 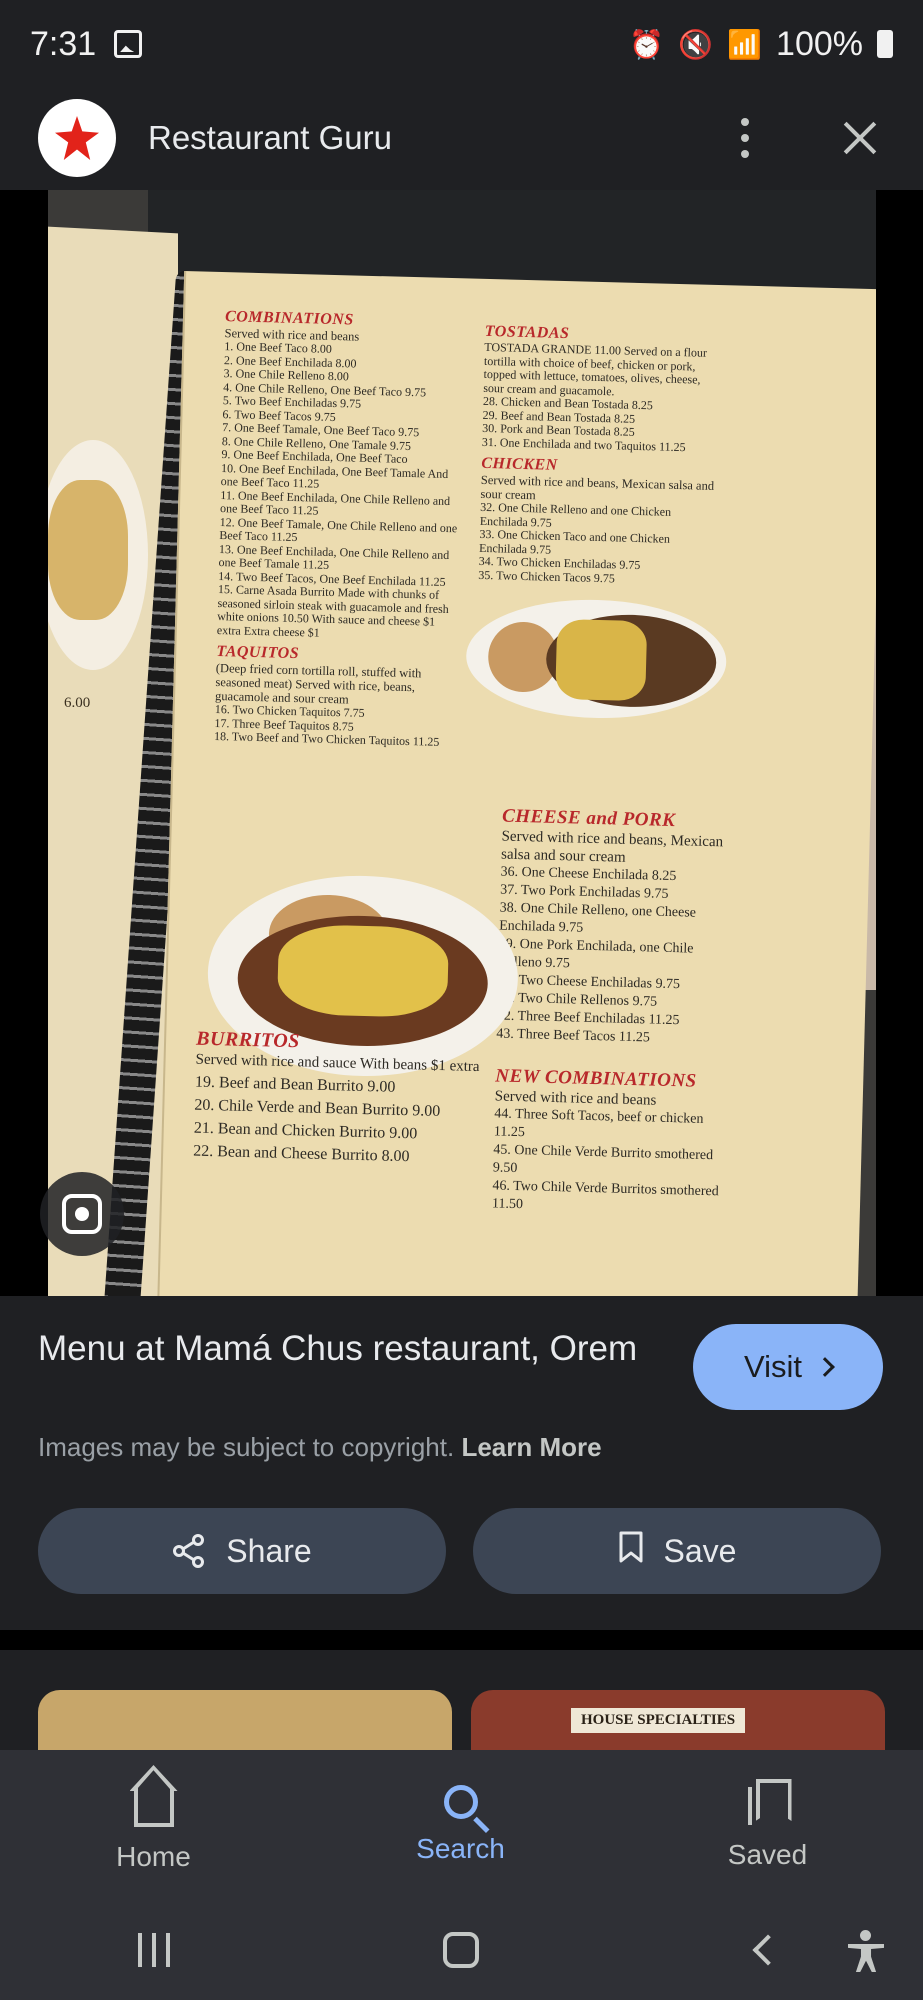 I want to click on save-button: Save, so click(x=677, y=1551).